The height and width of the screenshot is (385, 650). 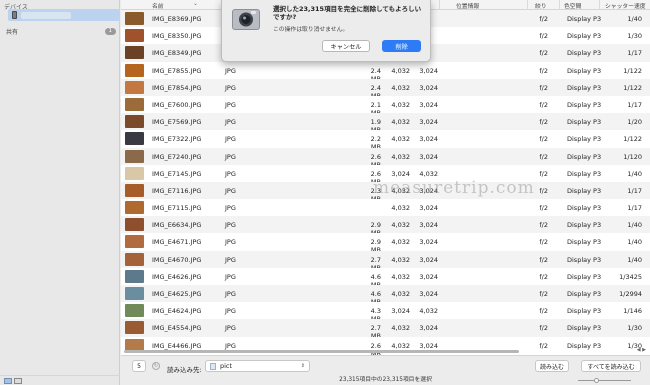 I want to click on file-name: IMG_E7116.JPG, so click(x=177, y=190).